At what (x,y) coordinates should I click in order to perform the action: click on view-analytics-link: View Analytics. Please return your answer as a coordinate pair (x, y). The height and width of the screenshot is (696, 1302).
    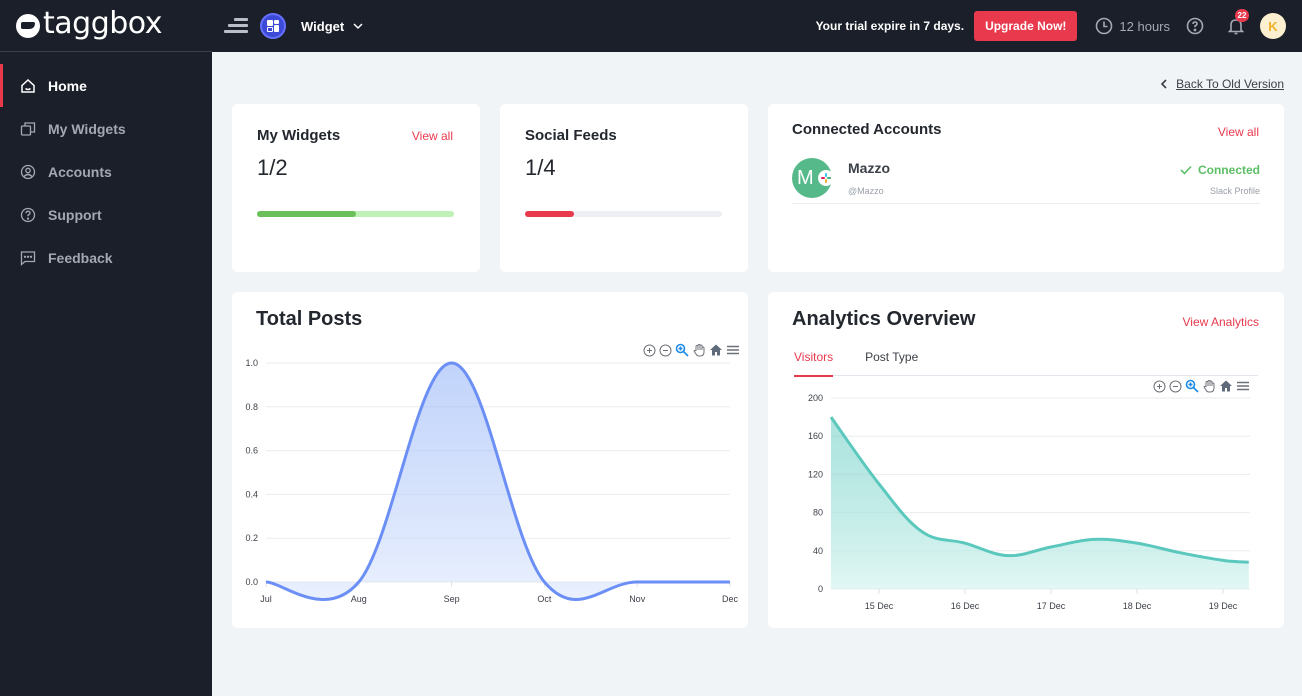
    Looking at the image, I should click on (1221, 322).